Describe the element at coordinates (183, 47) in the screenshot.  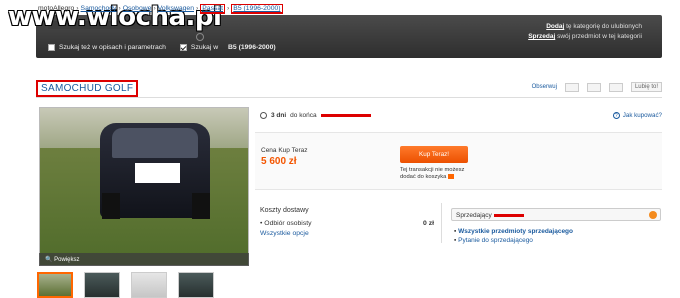
I see `checkbox-checked-icon` at that location.